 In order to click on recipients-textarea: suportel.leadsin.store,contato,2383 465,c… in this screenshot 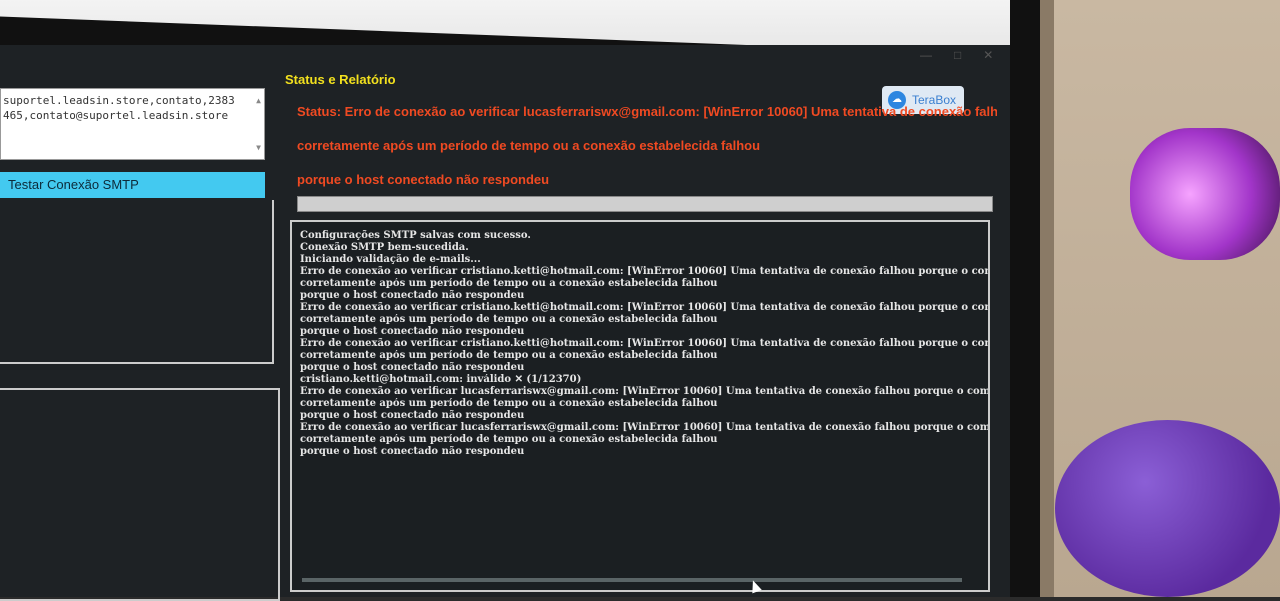, I will do `click(132, 124)`.